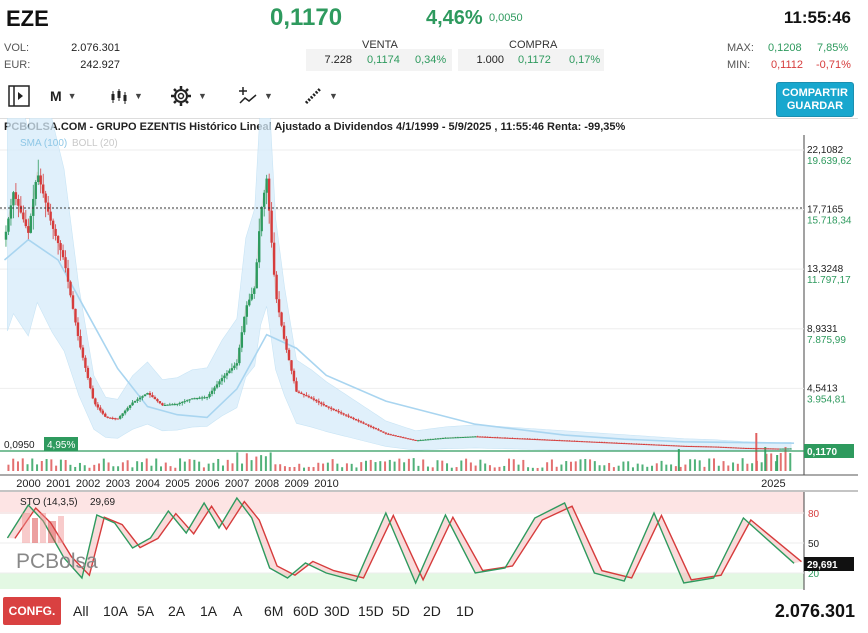  I want to click on range-a: A, so click(237, 611).